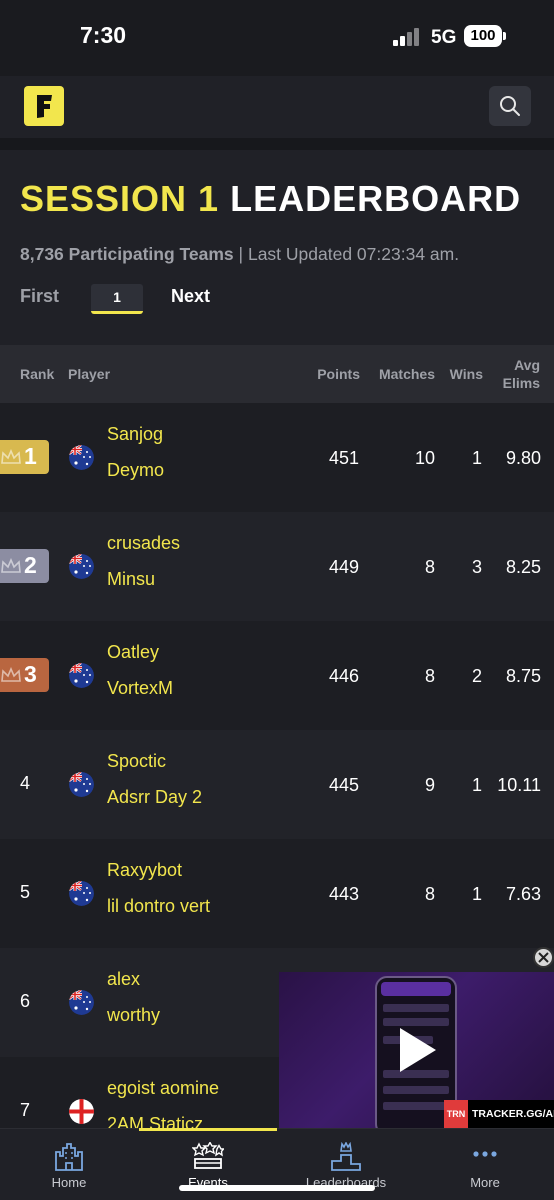  Describe the element at coordinates (135, 434) in the screenshot. I see `player-name-1: Sanjog` at that location.